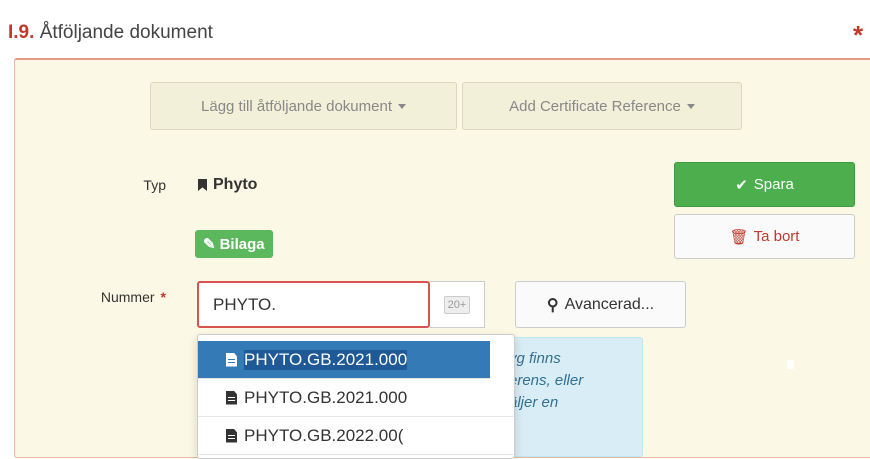 This screenshot has height=459, width=870. I want to click on add-document-dropdown: Lägg till åtföljande dokument, so click(303, 106).